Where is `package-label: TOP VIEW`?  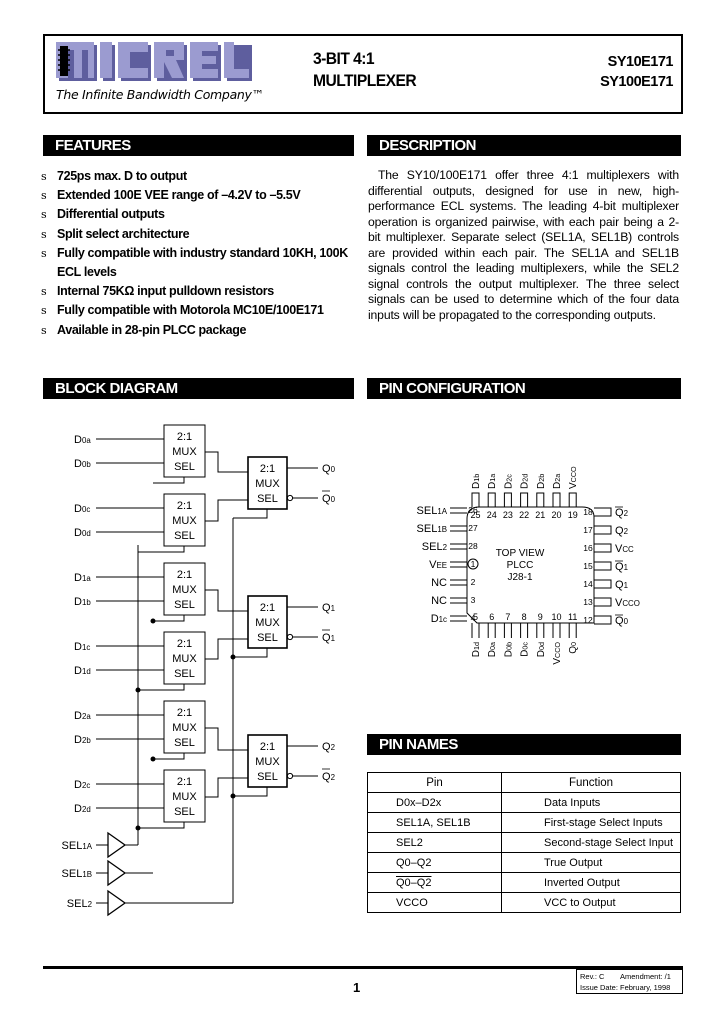
package-label: TOP VIEW is located at coordinates (520, 553).